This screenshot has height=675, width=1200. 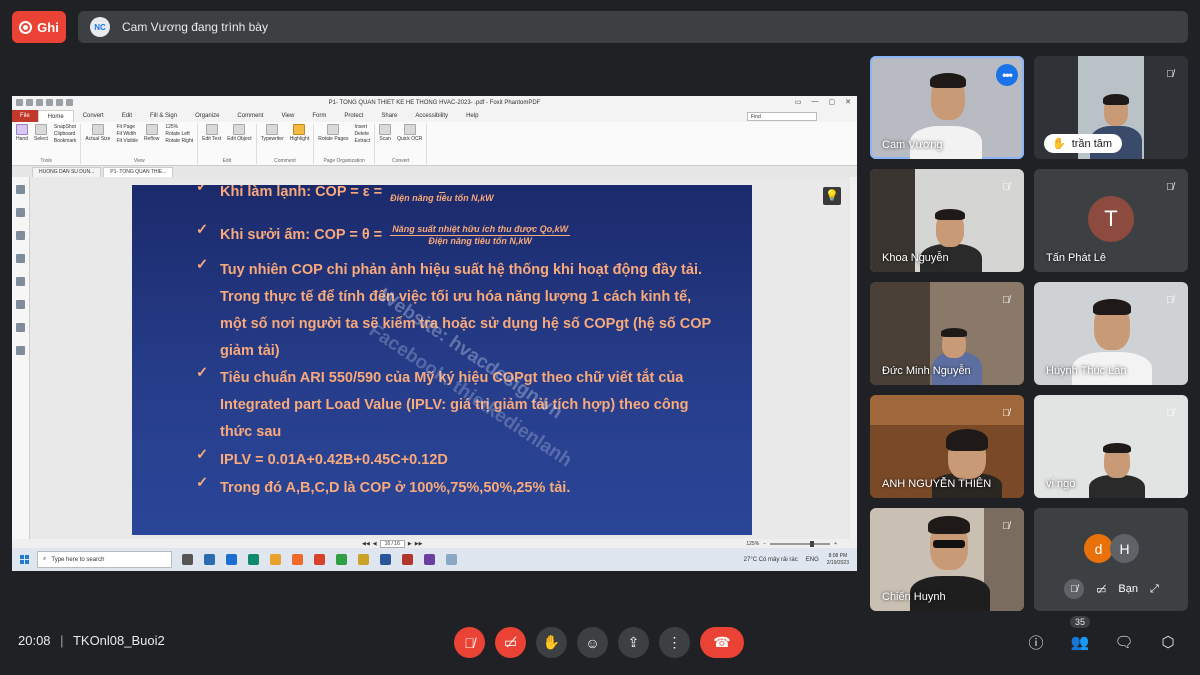 What do you see at coordinates (674, 642) in the screenshot?
I see `more-options-button: ⋮` at bounding box center [674, 642].